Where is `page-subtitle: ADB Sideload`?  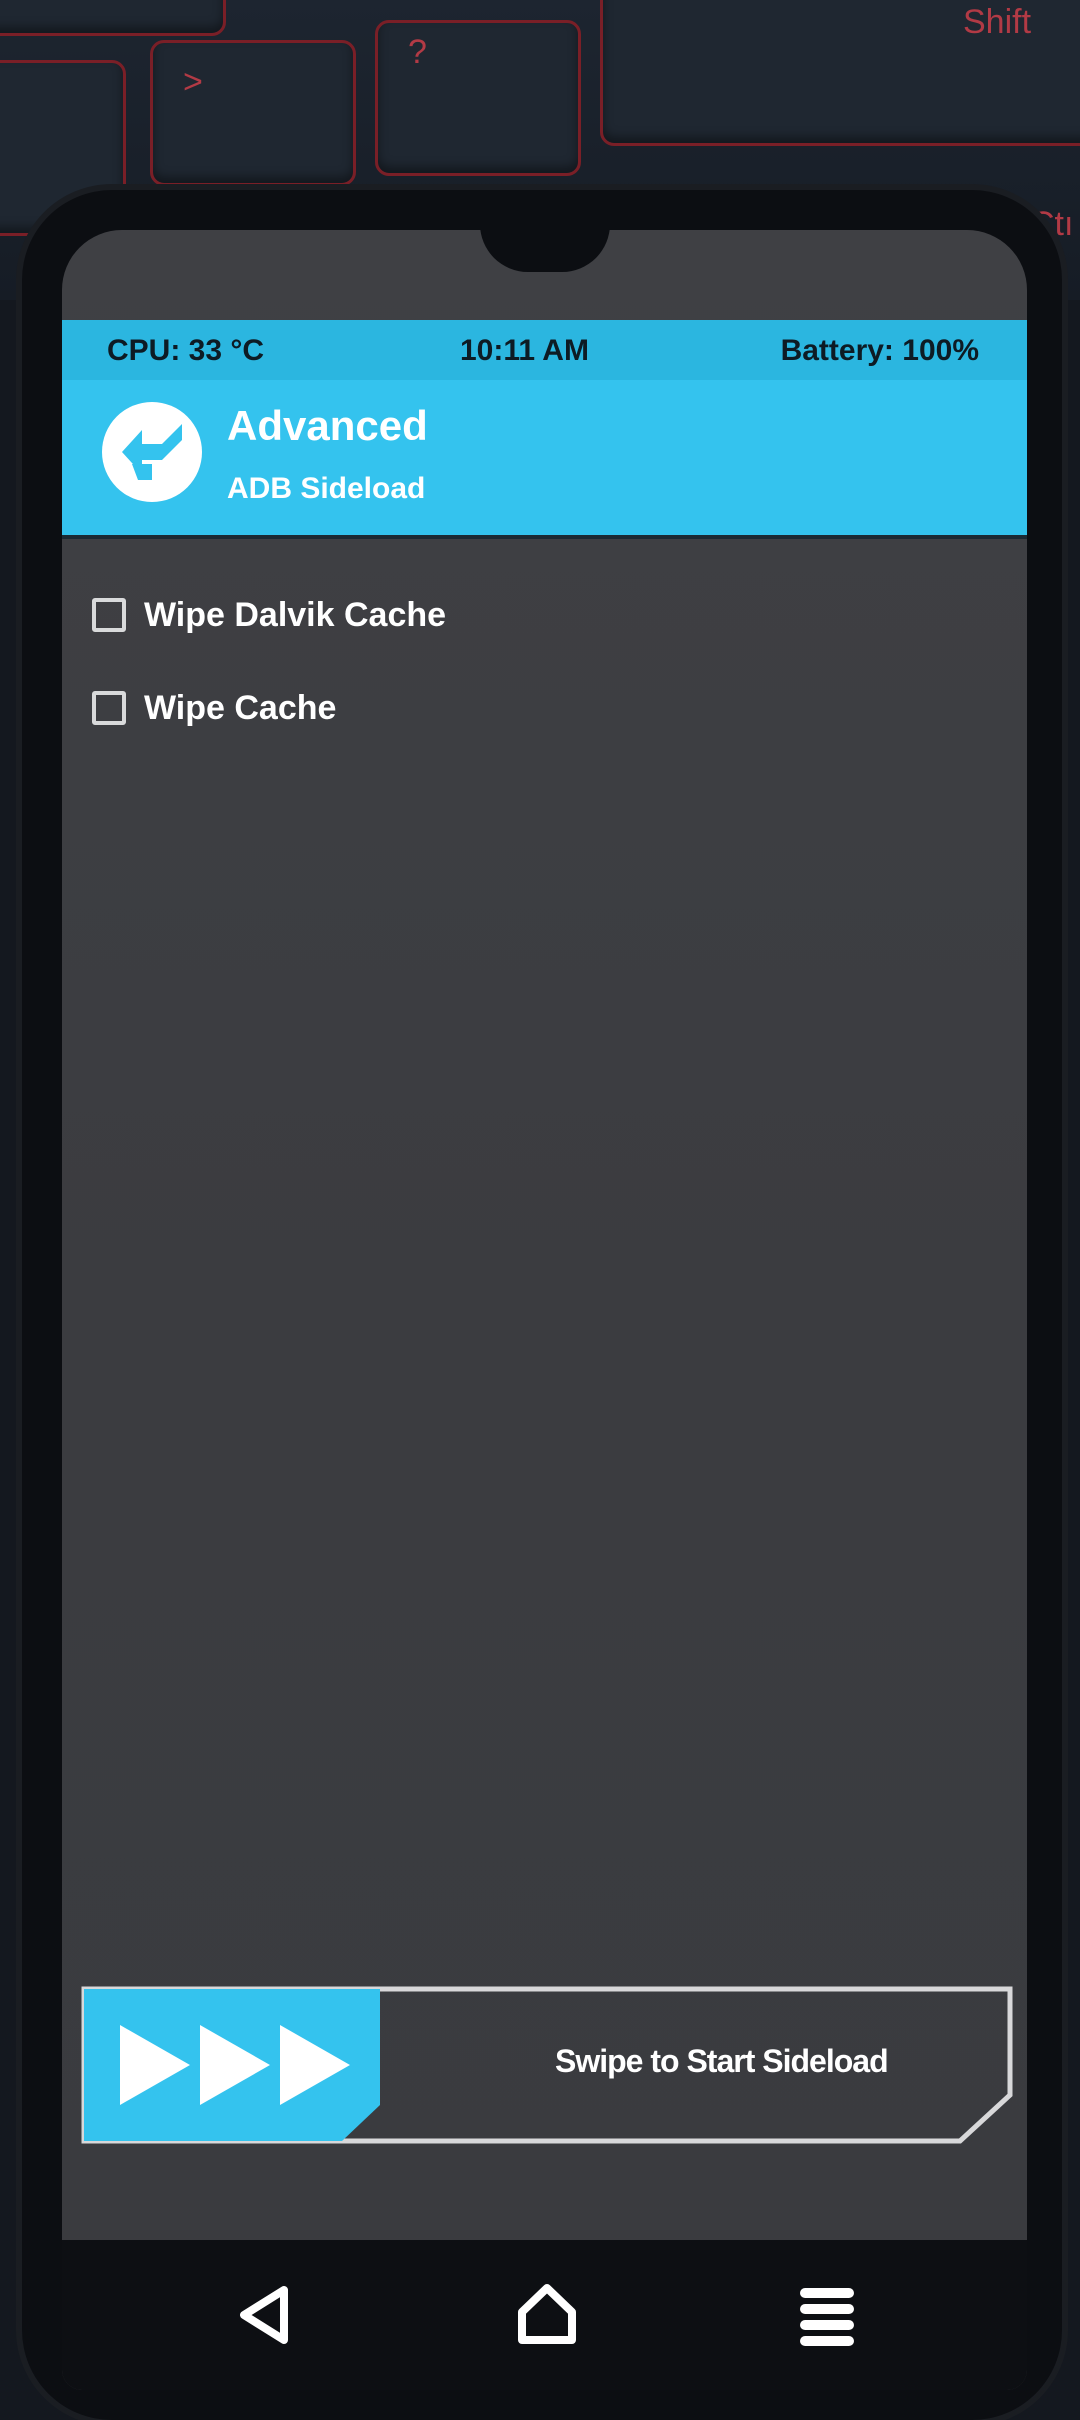 page-subtitle: ADB Sideload is located at coordinates (326, 488).